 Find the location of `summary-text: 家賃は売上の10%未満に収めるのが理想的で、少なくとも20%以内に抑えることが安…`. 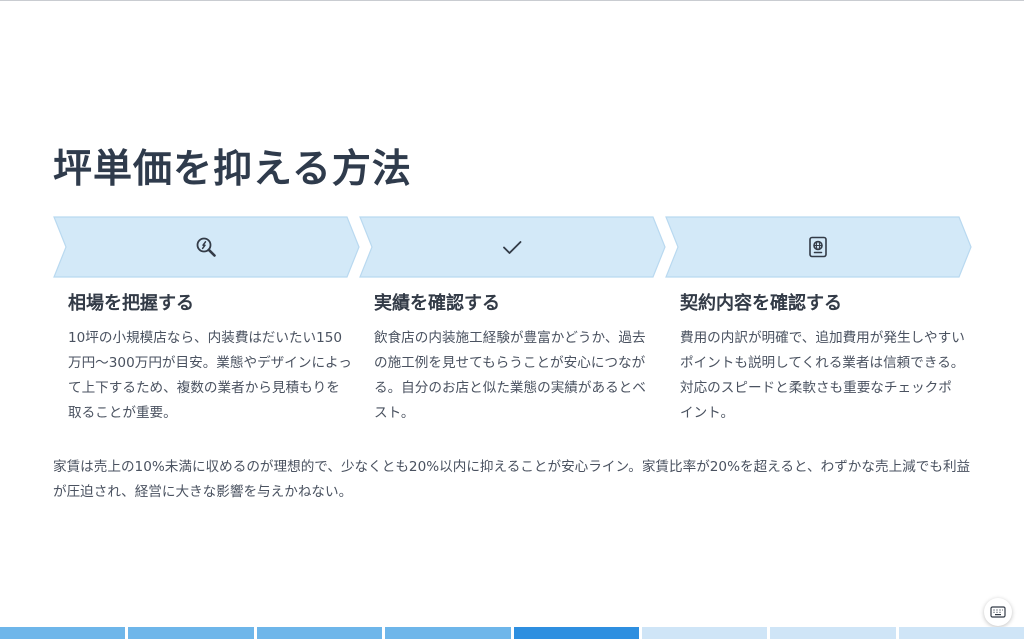

summary-text: 家賃は売上の10%未満に収めるのが理想的で、少なくとも20%以内に抑えることが安… is located at coordinates (512, 479).